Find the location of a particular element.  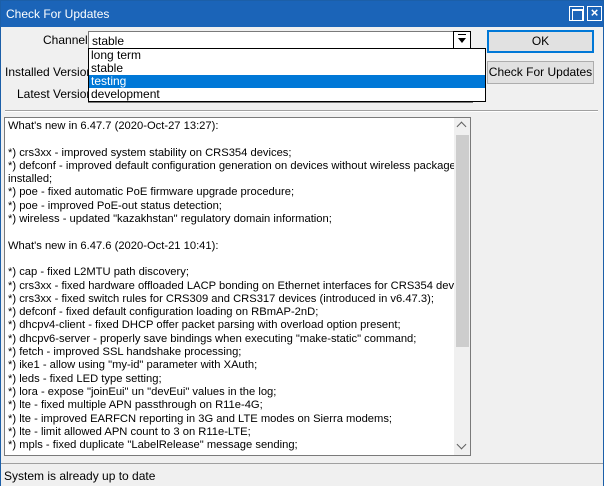

check-for-updates-button: Check For Updates is located at coordinates (540, 72).